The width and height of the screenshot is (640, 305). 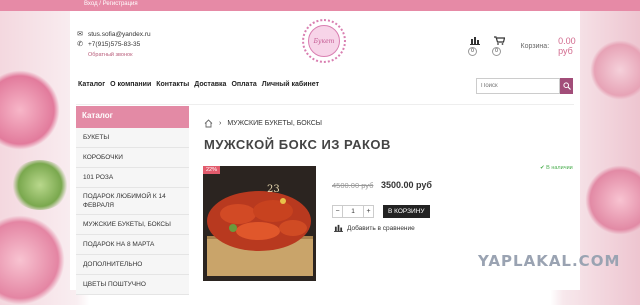 I want to click on quantity-input: 1, so click(x=353, y=211).